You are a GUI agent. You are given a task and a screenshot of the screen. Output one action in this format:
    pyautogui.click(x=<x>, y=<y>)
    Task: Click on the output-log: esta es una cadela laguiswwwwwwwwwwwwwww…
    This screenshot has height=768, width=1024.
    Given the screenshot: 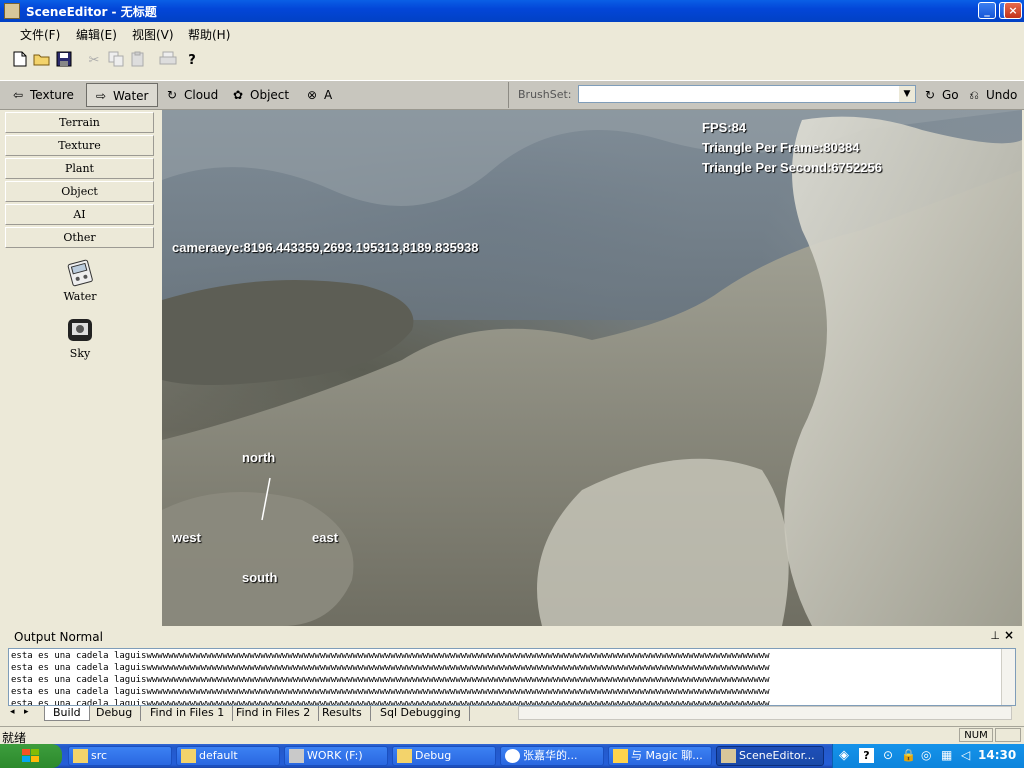 What is the action you would take?
    pyautogui.click(x=512, y=677)
    